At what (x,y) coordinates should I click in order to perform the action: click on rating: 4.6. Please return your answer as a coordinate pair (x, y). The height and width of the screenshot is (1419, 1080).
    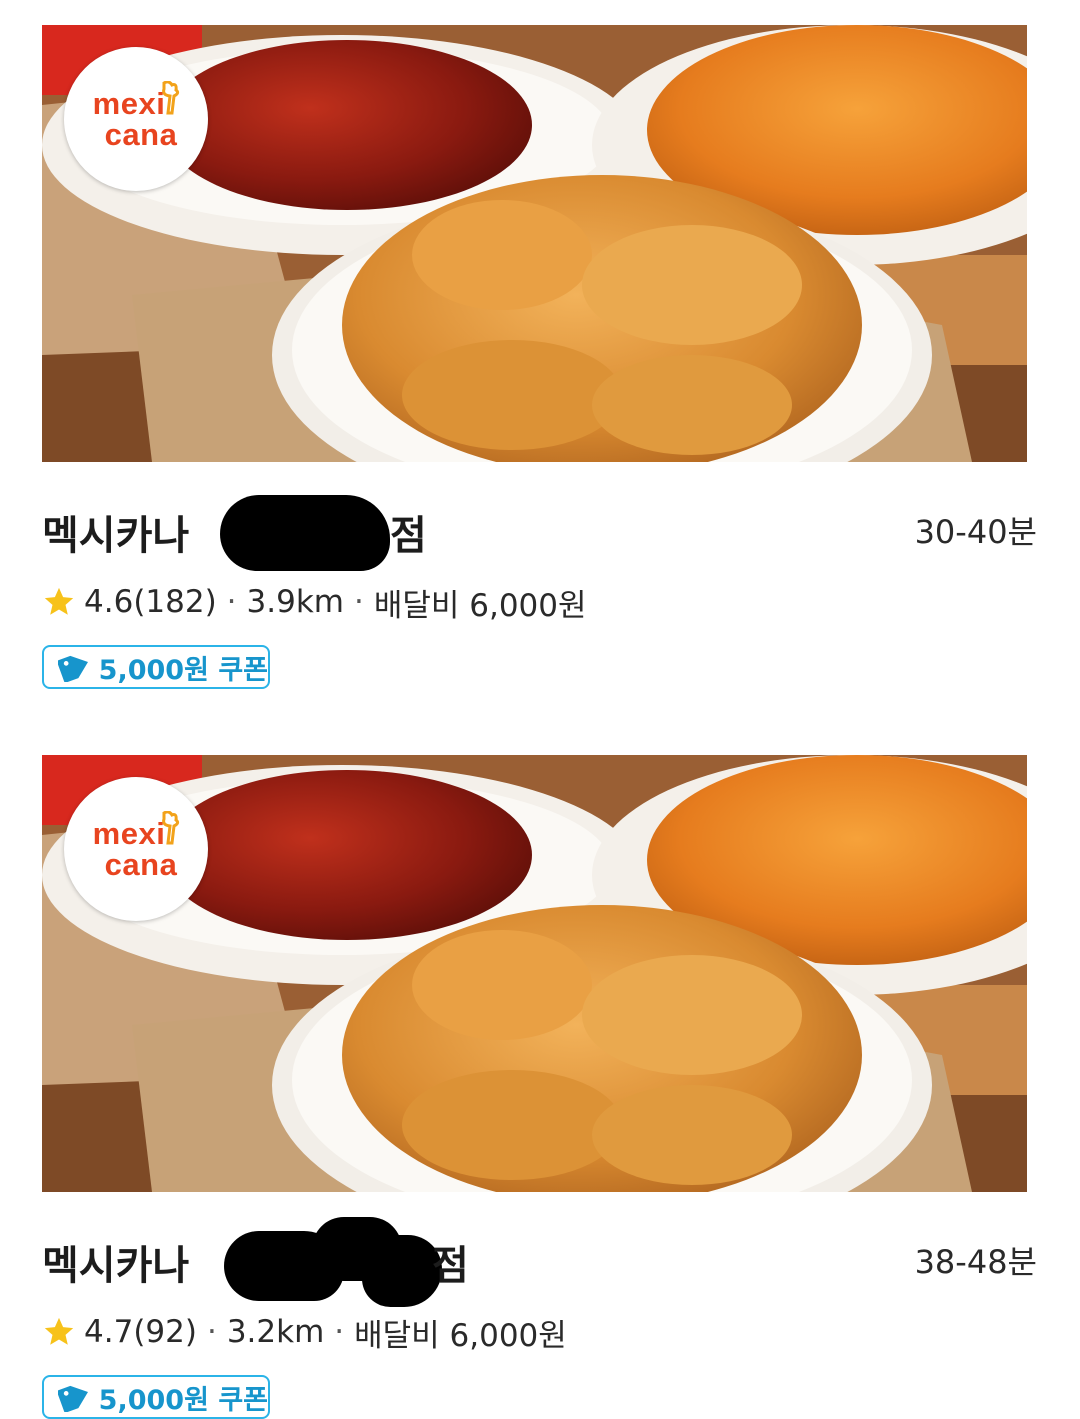
    Looking at the image, I should click on (109, 602).